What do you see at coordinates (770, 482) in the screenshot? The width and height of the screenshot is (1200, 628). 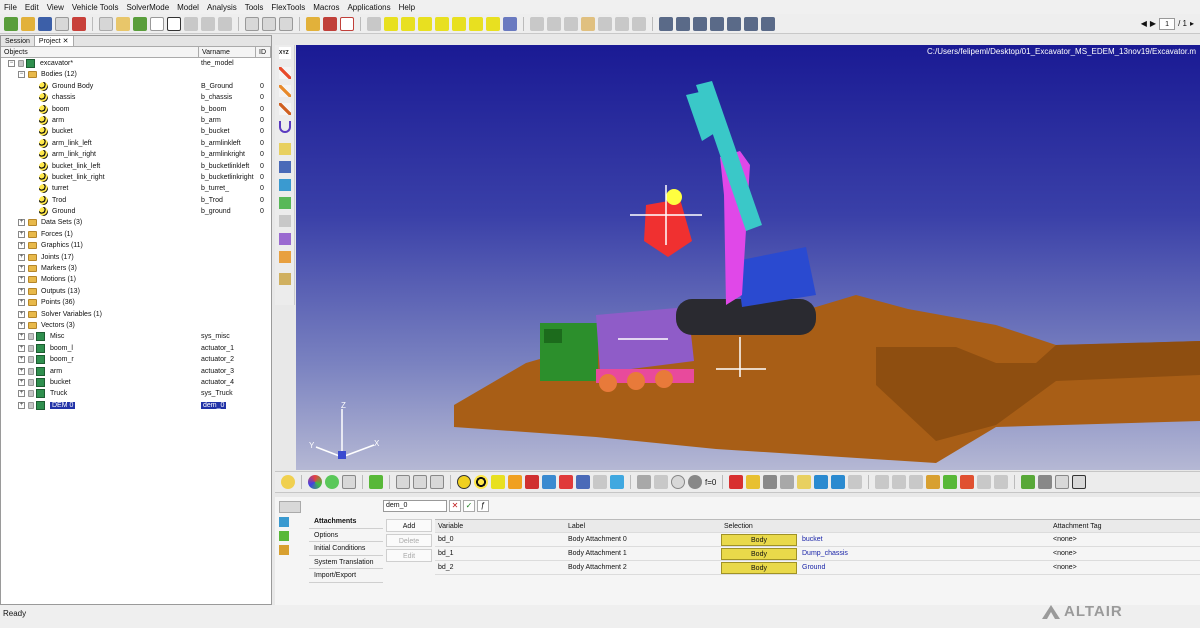 I see `curve-icon` at bounding box center [770, 482].